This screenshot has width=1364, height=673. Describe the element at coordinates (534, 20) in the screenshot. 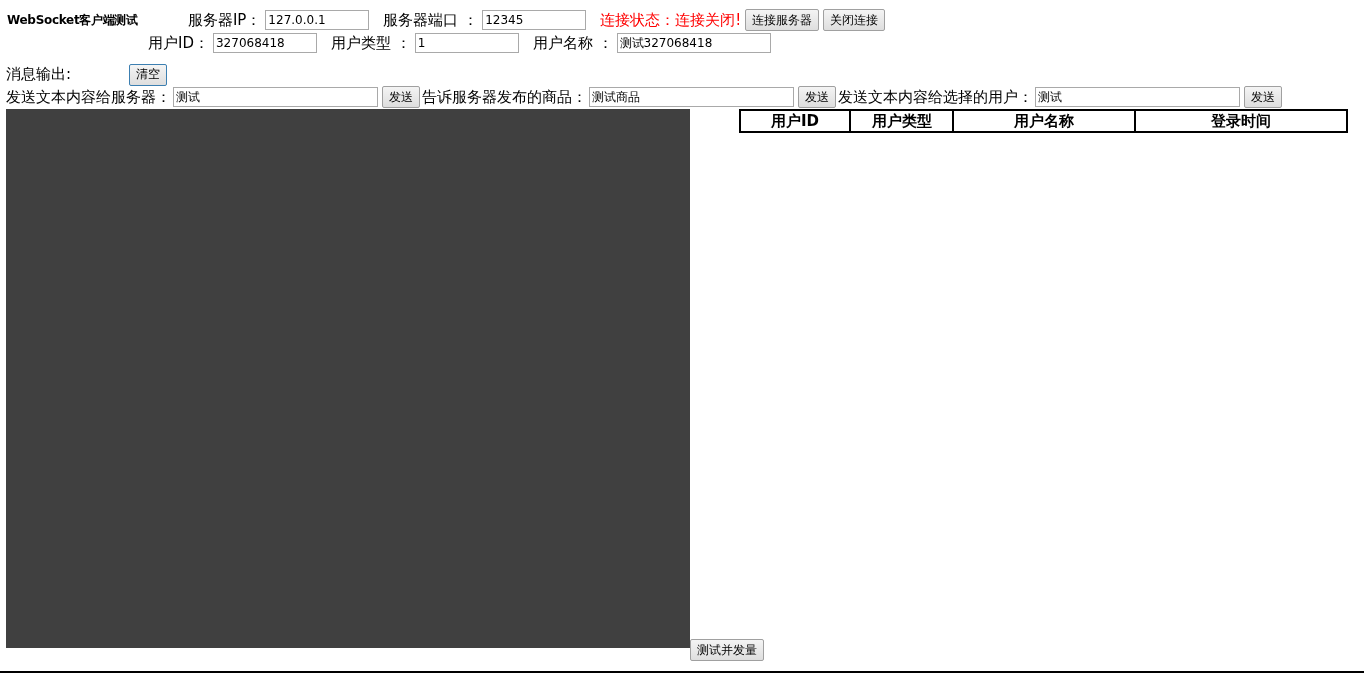

I see `input-field: 12345` at that location.